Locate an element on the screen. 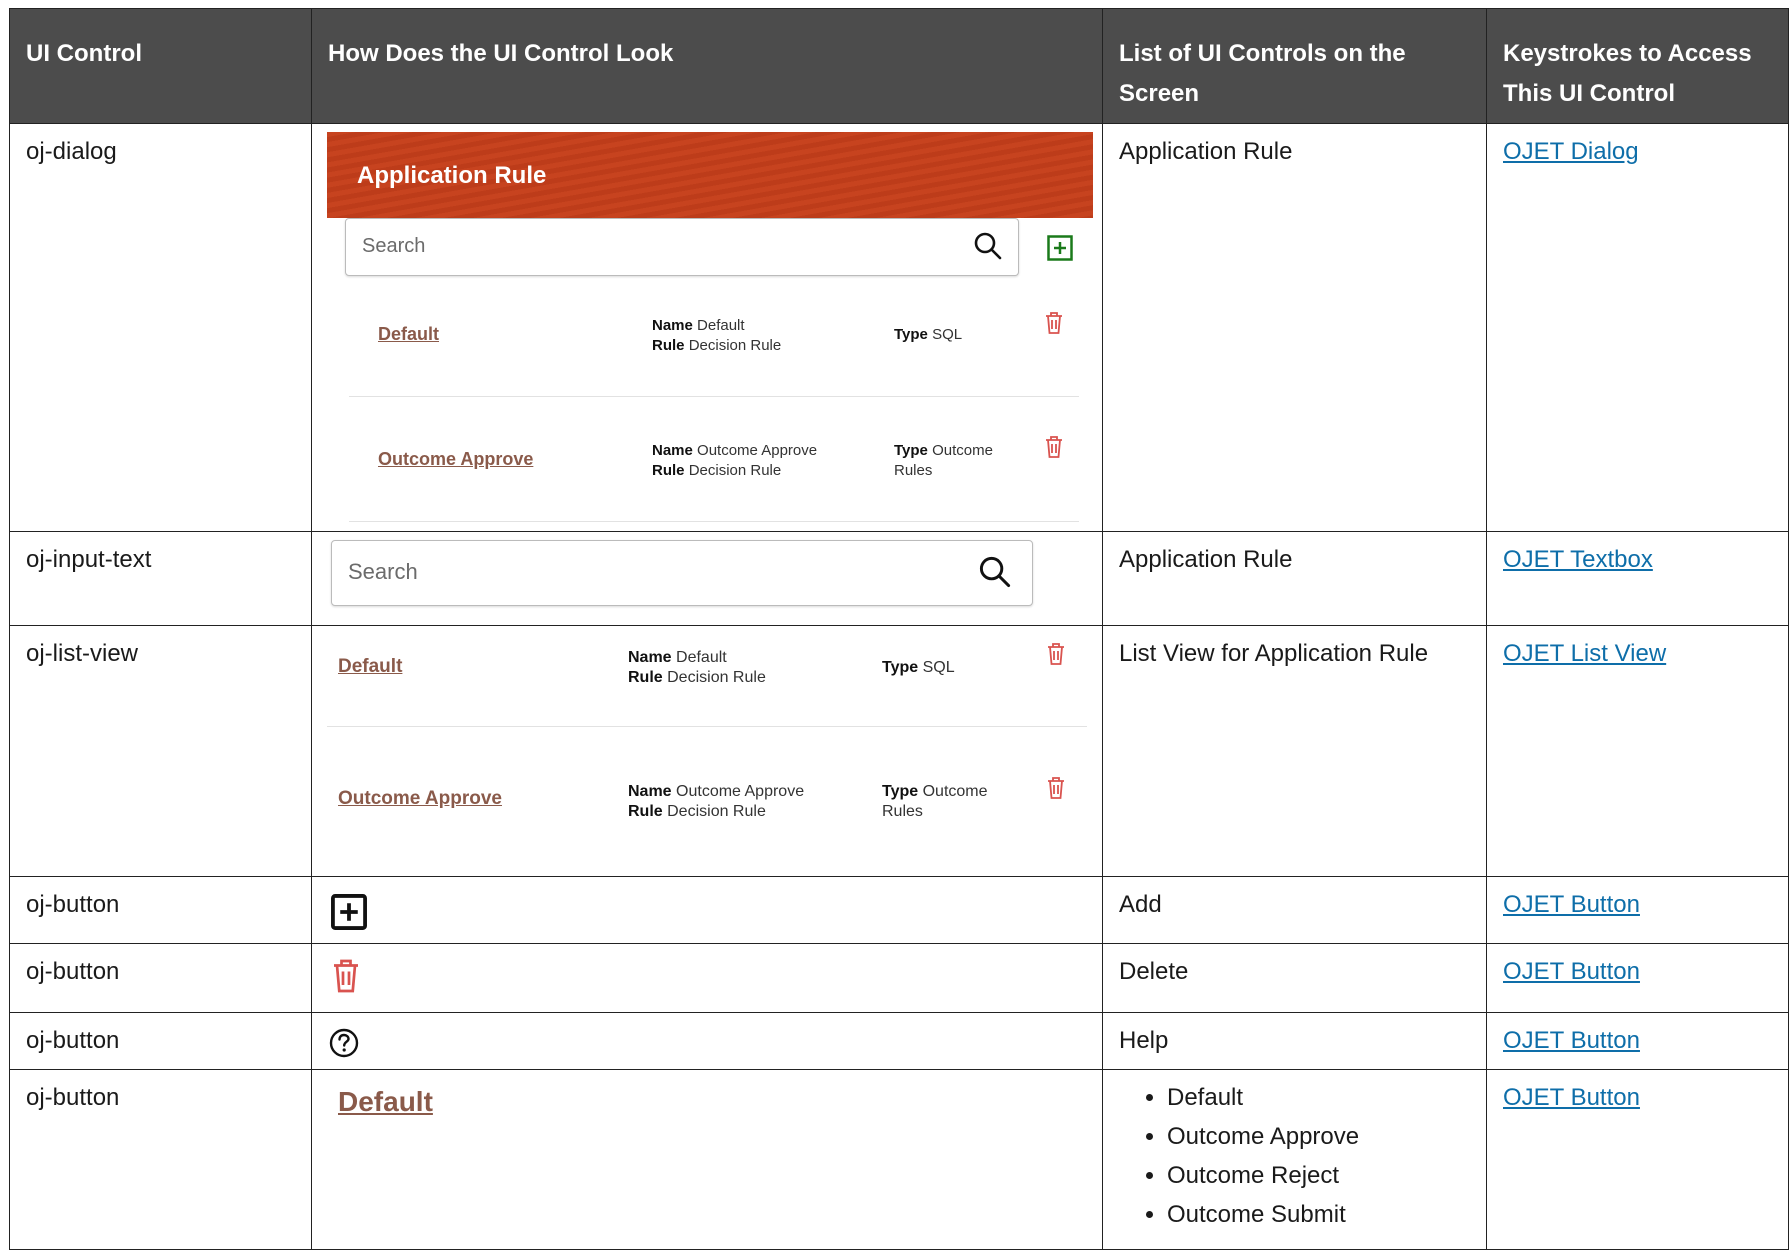 The image size is (1790, 1250). list-item: Outcome Submit is located at coordinates (1318, 1214).